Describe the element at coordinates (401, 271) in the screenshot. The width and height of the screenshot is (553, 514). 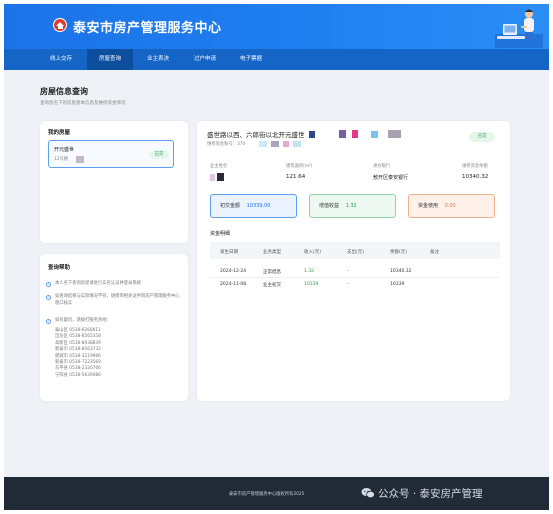
I see `cell-balance: 10340.32` at that location.